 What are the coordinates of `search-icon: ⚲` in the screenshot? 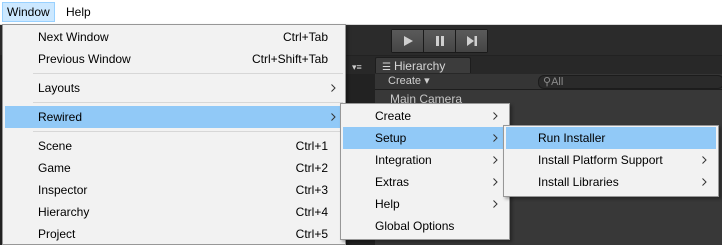 It's located at (547, 82).